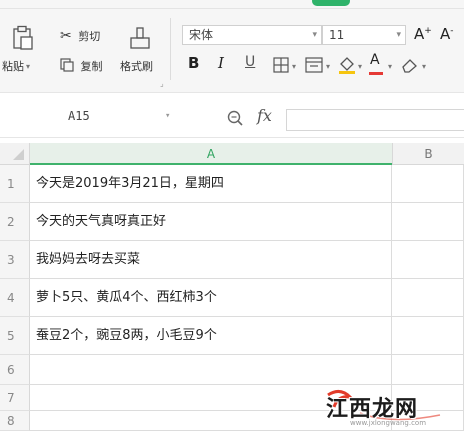  Describe the element at coordinates (232, 4) in the screenshot. I see `ribbon-tab-strip` at that location.